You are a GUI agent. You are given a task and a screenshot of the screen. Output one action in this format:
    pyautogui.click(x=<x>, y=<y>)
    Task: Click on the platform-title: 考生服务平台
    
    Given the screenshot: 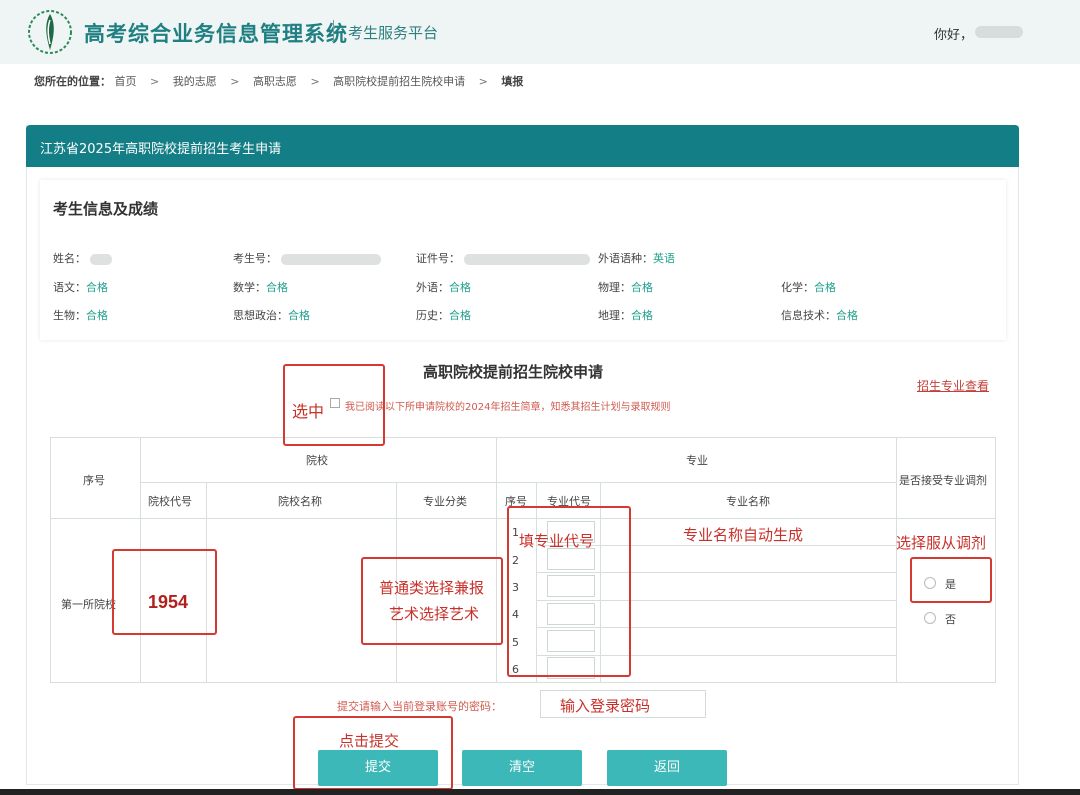 What is the action you would take?
    pyautogui.click(x=393, y=33)
    